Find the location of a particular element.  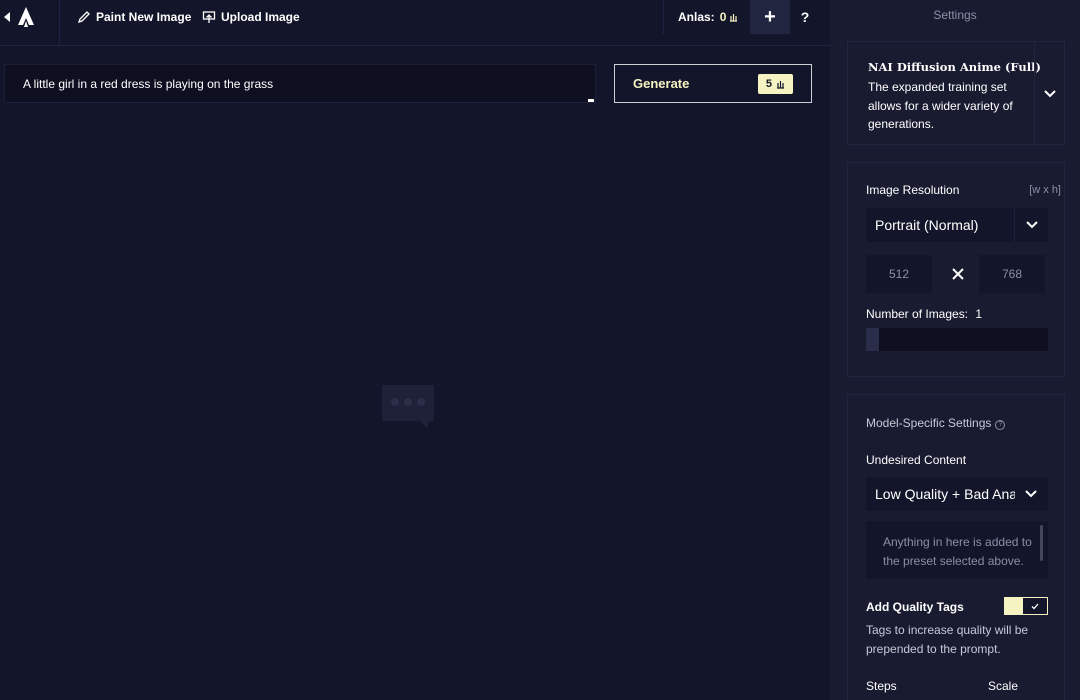

anlas-label: Anlas: is located at coordinates (696, 17).